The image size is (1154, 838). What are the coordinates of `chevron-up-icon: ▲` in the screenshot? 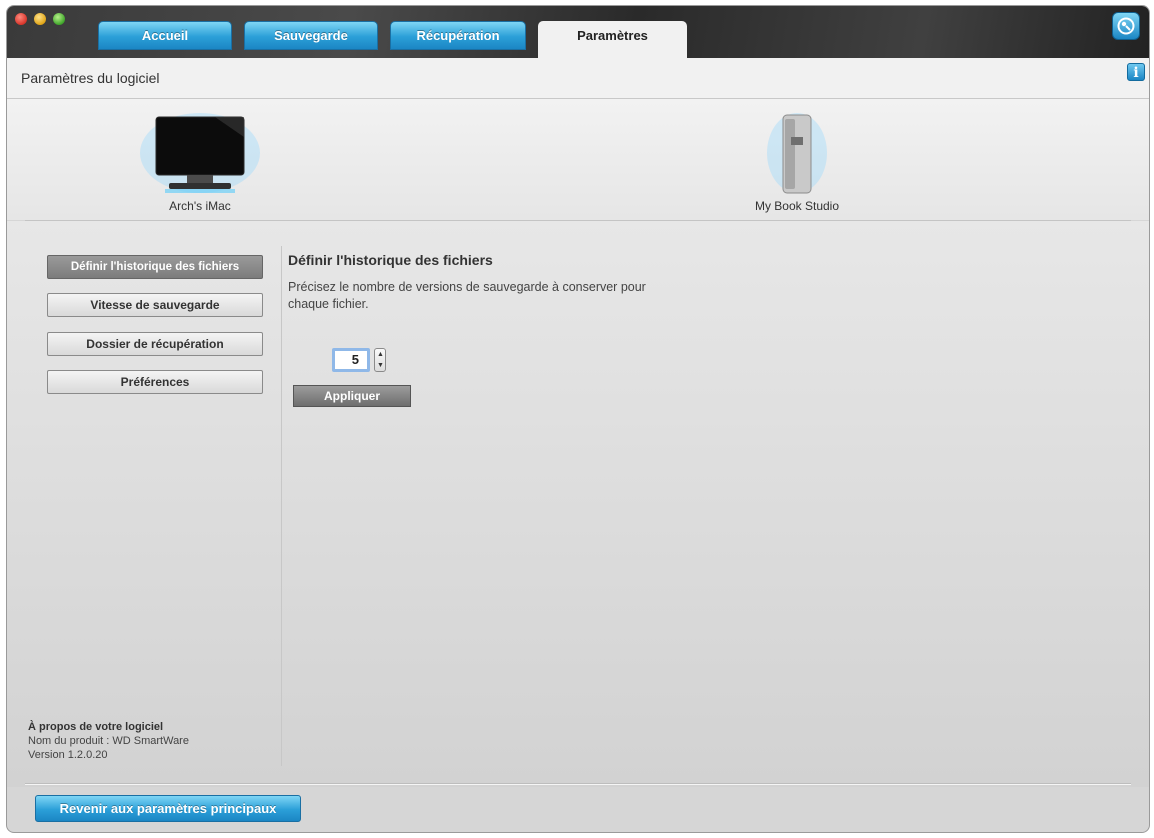 It's located at (380, 355).